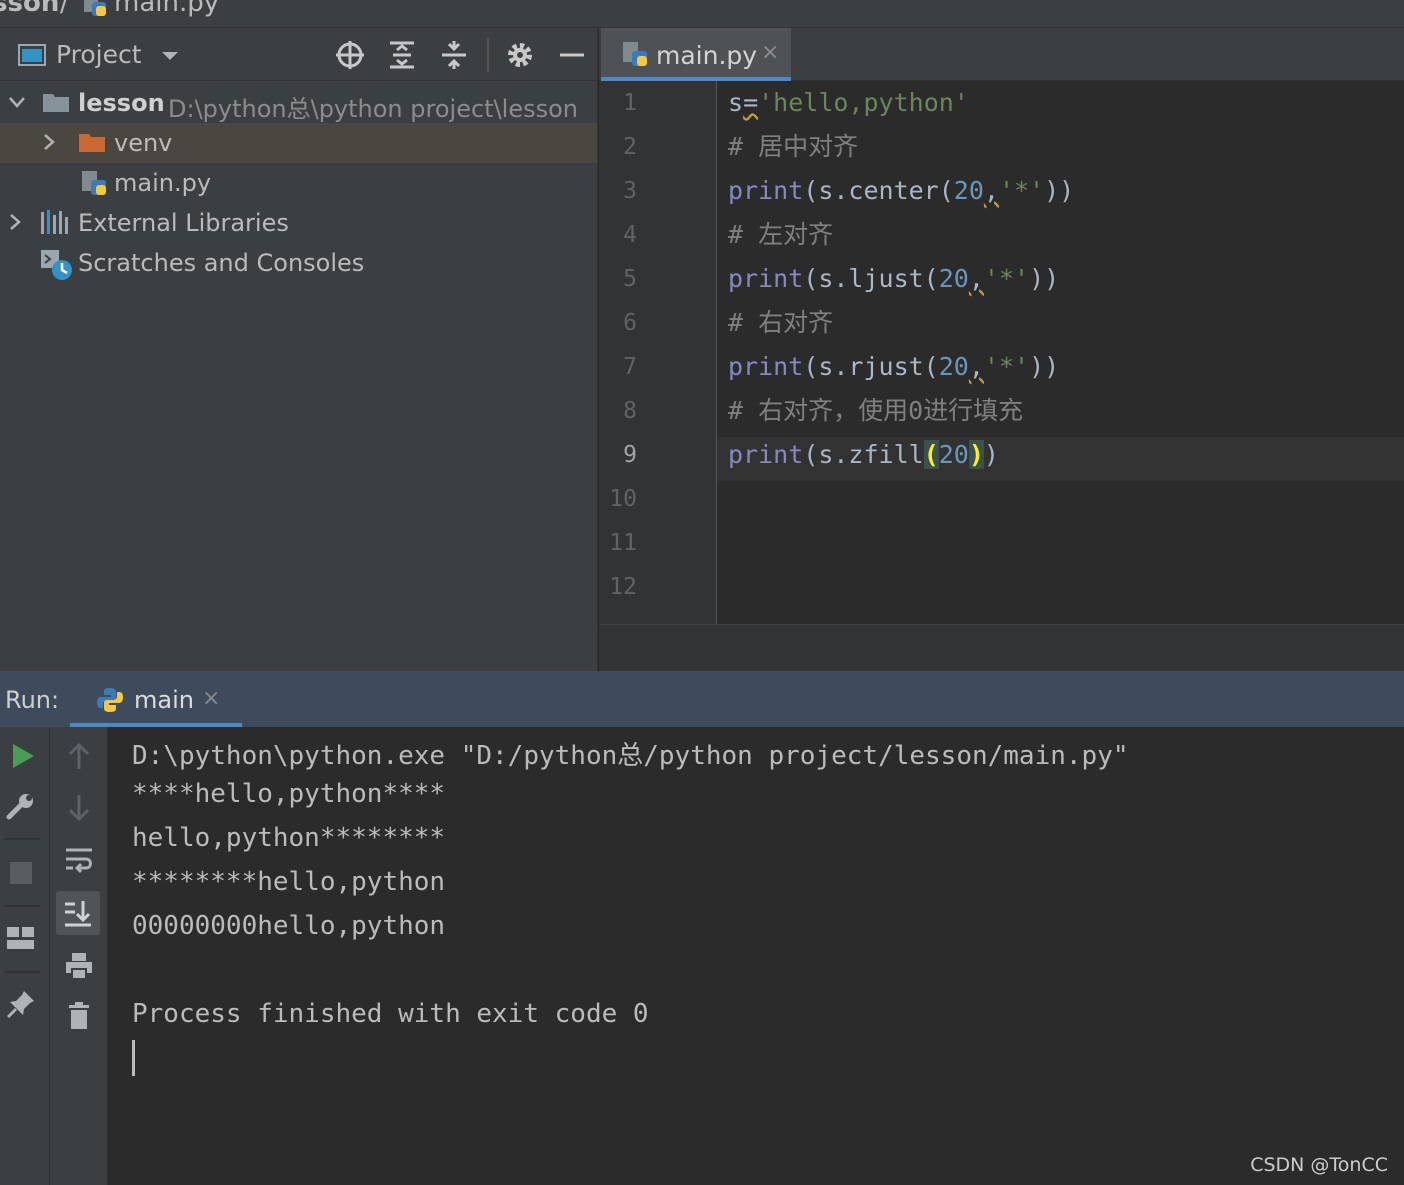 The width and height of the screenshot is (1404, 1185). I want to click on console-line: 00000000hello,python, so click(289, 926).